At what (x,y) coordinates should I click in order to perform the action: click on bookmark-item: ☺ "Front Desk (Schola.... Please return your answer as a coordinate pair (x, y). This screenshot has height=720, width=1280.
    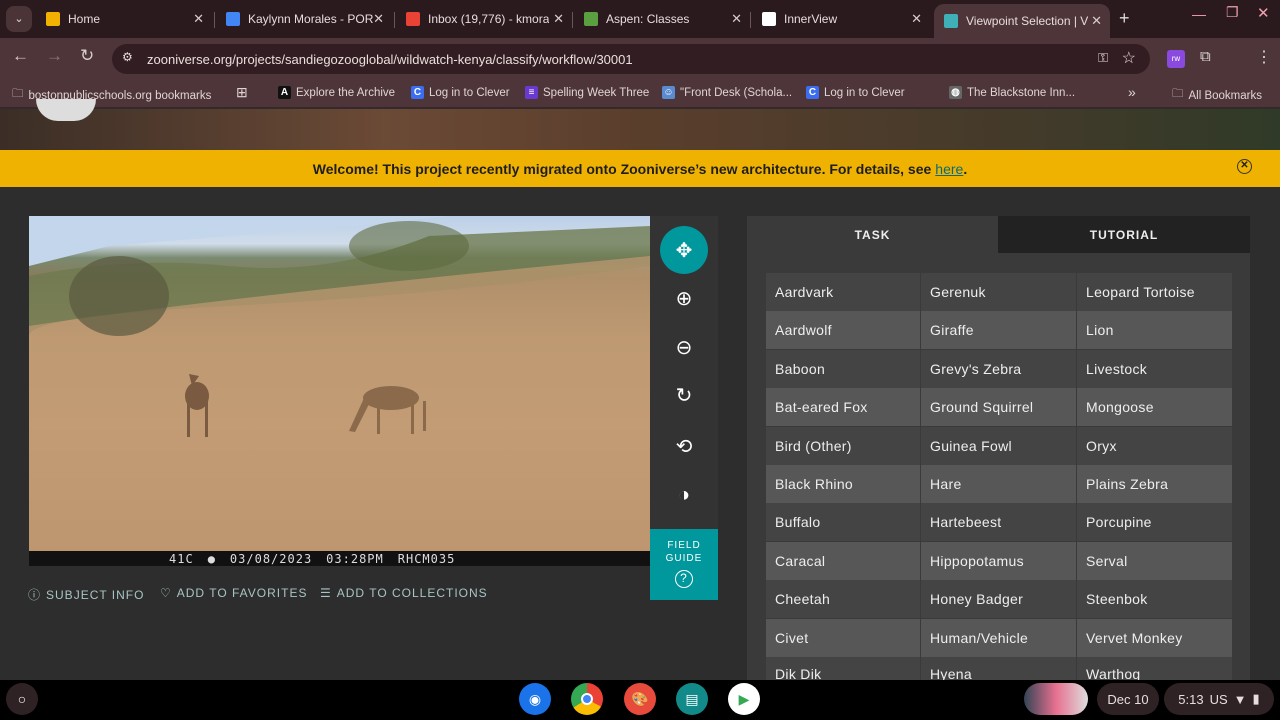
    Looking at the image, I should click on (727, 92).